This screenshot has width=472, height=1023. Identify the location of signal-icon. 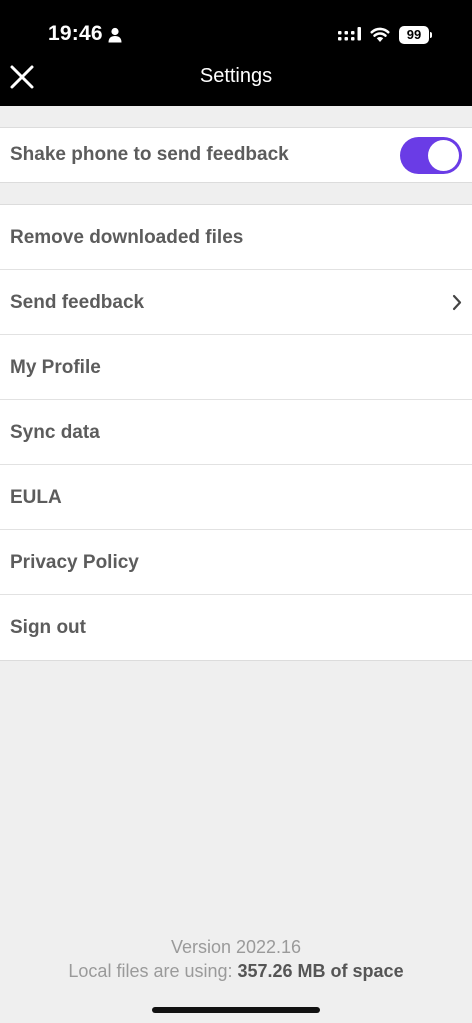
(349, 34).